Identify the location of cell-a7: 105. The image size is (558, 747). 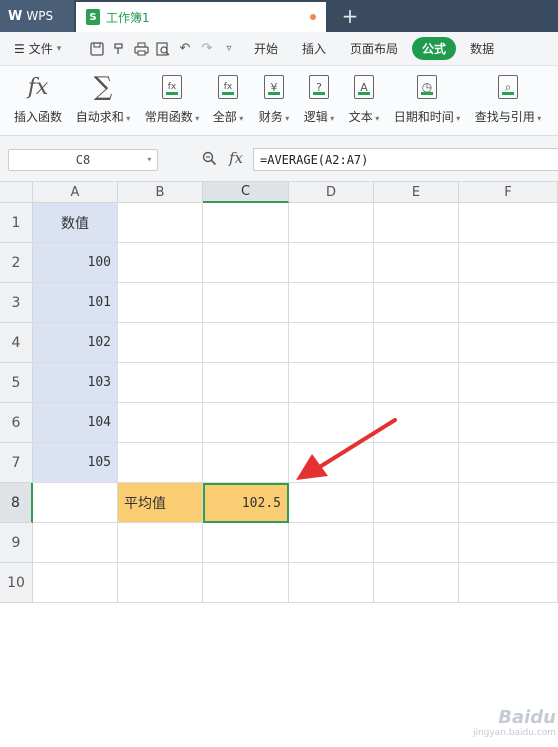
(75, 463).